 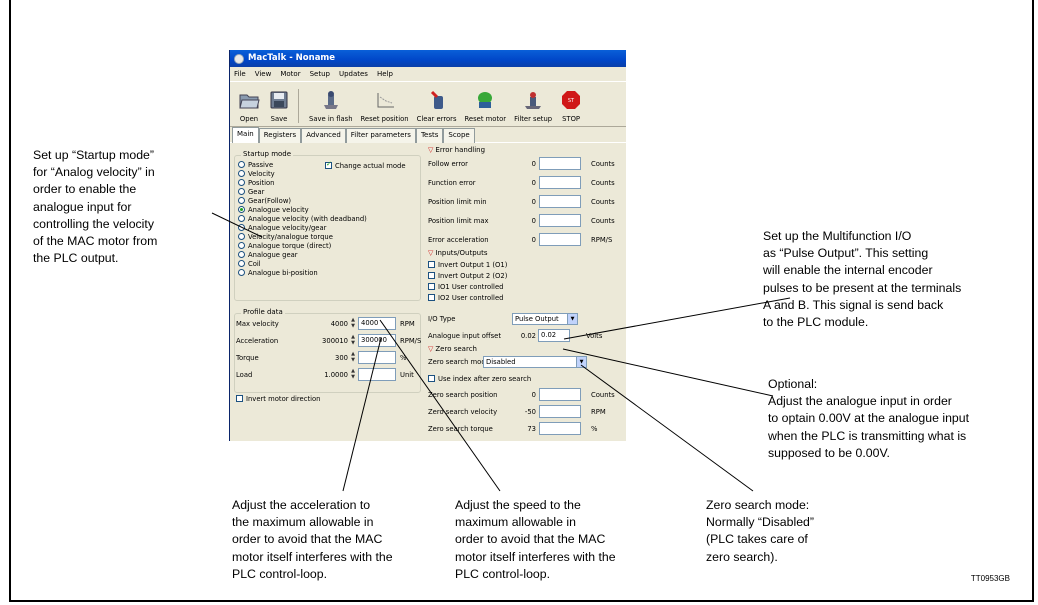 What do you see at coordinates (380, 135) in the screenshot?
I see `tab-filter-parameters: Filter parameters` at bounding box center [380, 135].